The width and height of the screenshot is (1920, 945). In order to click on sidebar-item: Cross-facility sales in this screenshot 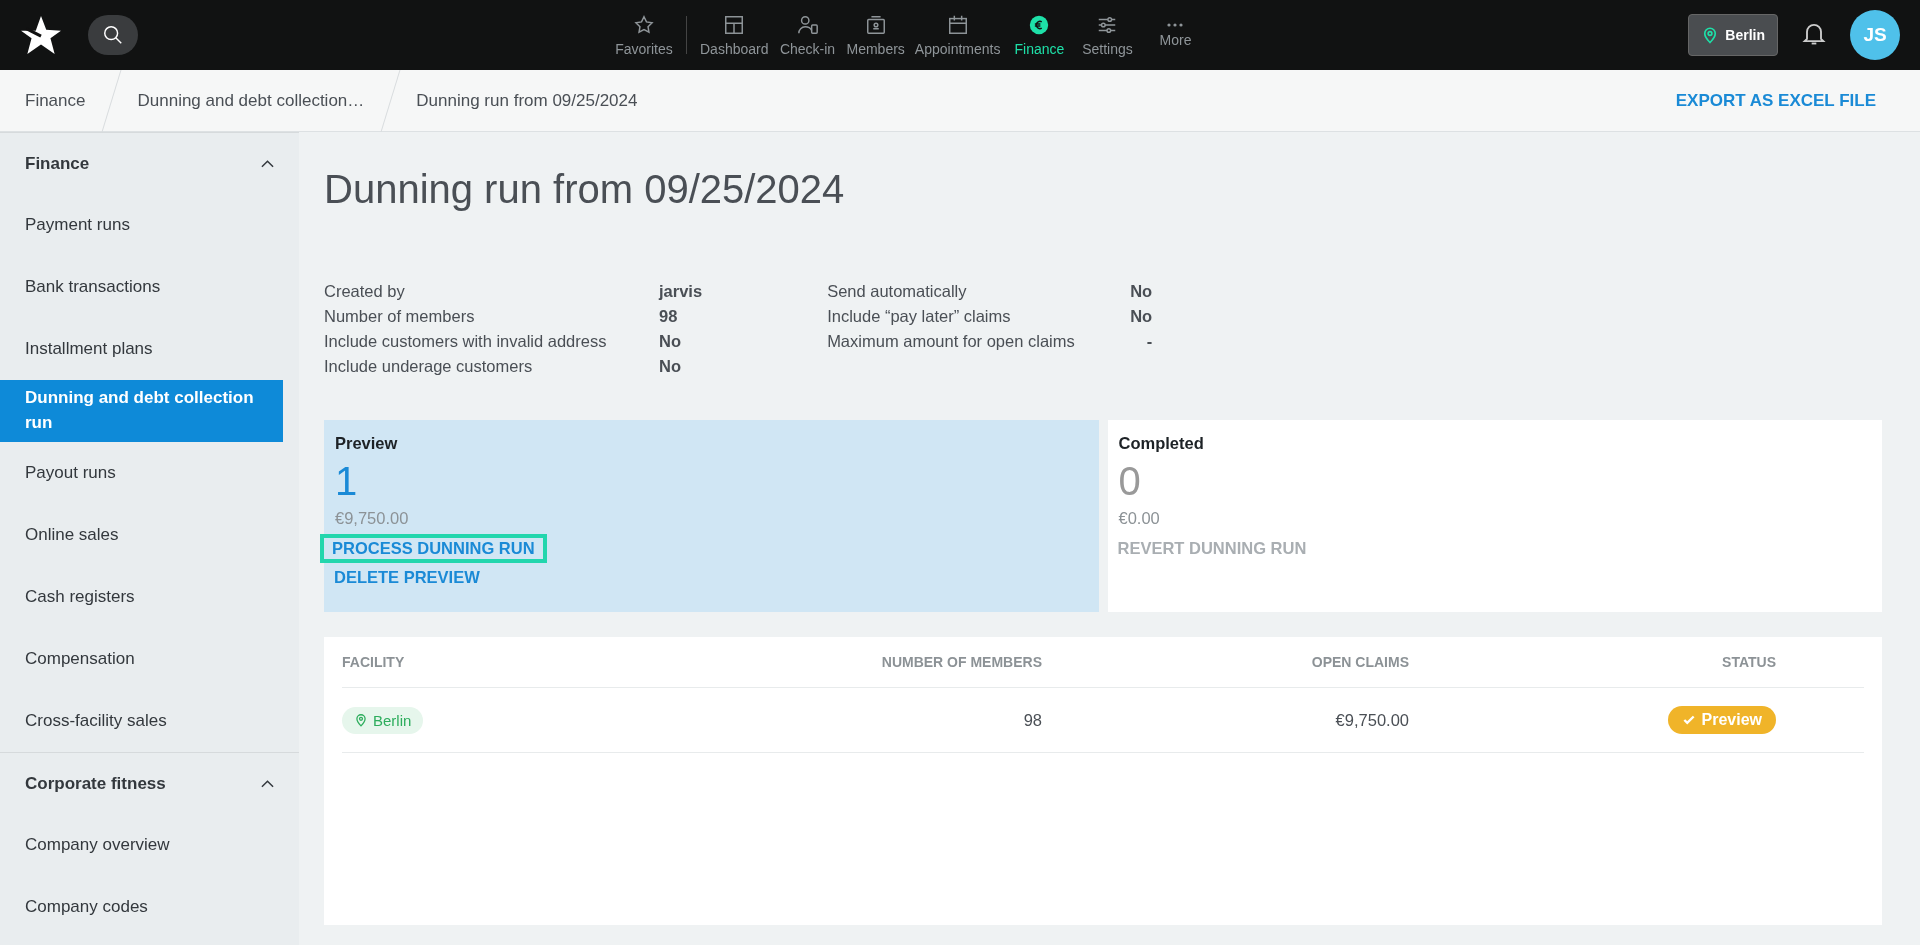, I will do `click(141, 721)`.